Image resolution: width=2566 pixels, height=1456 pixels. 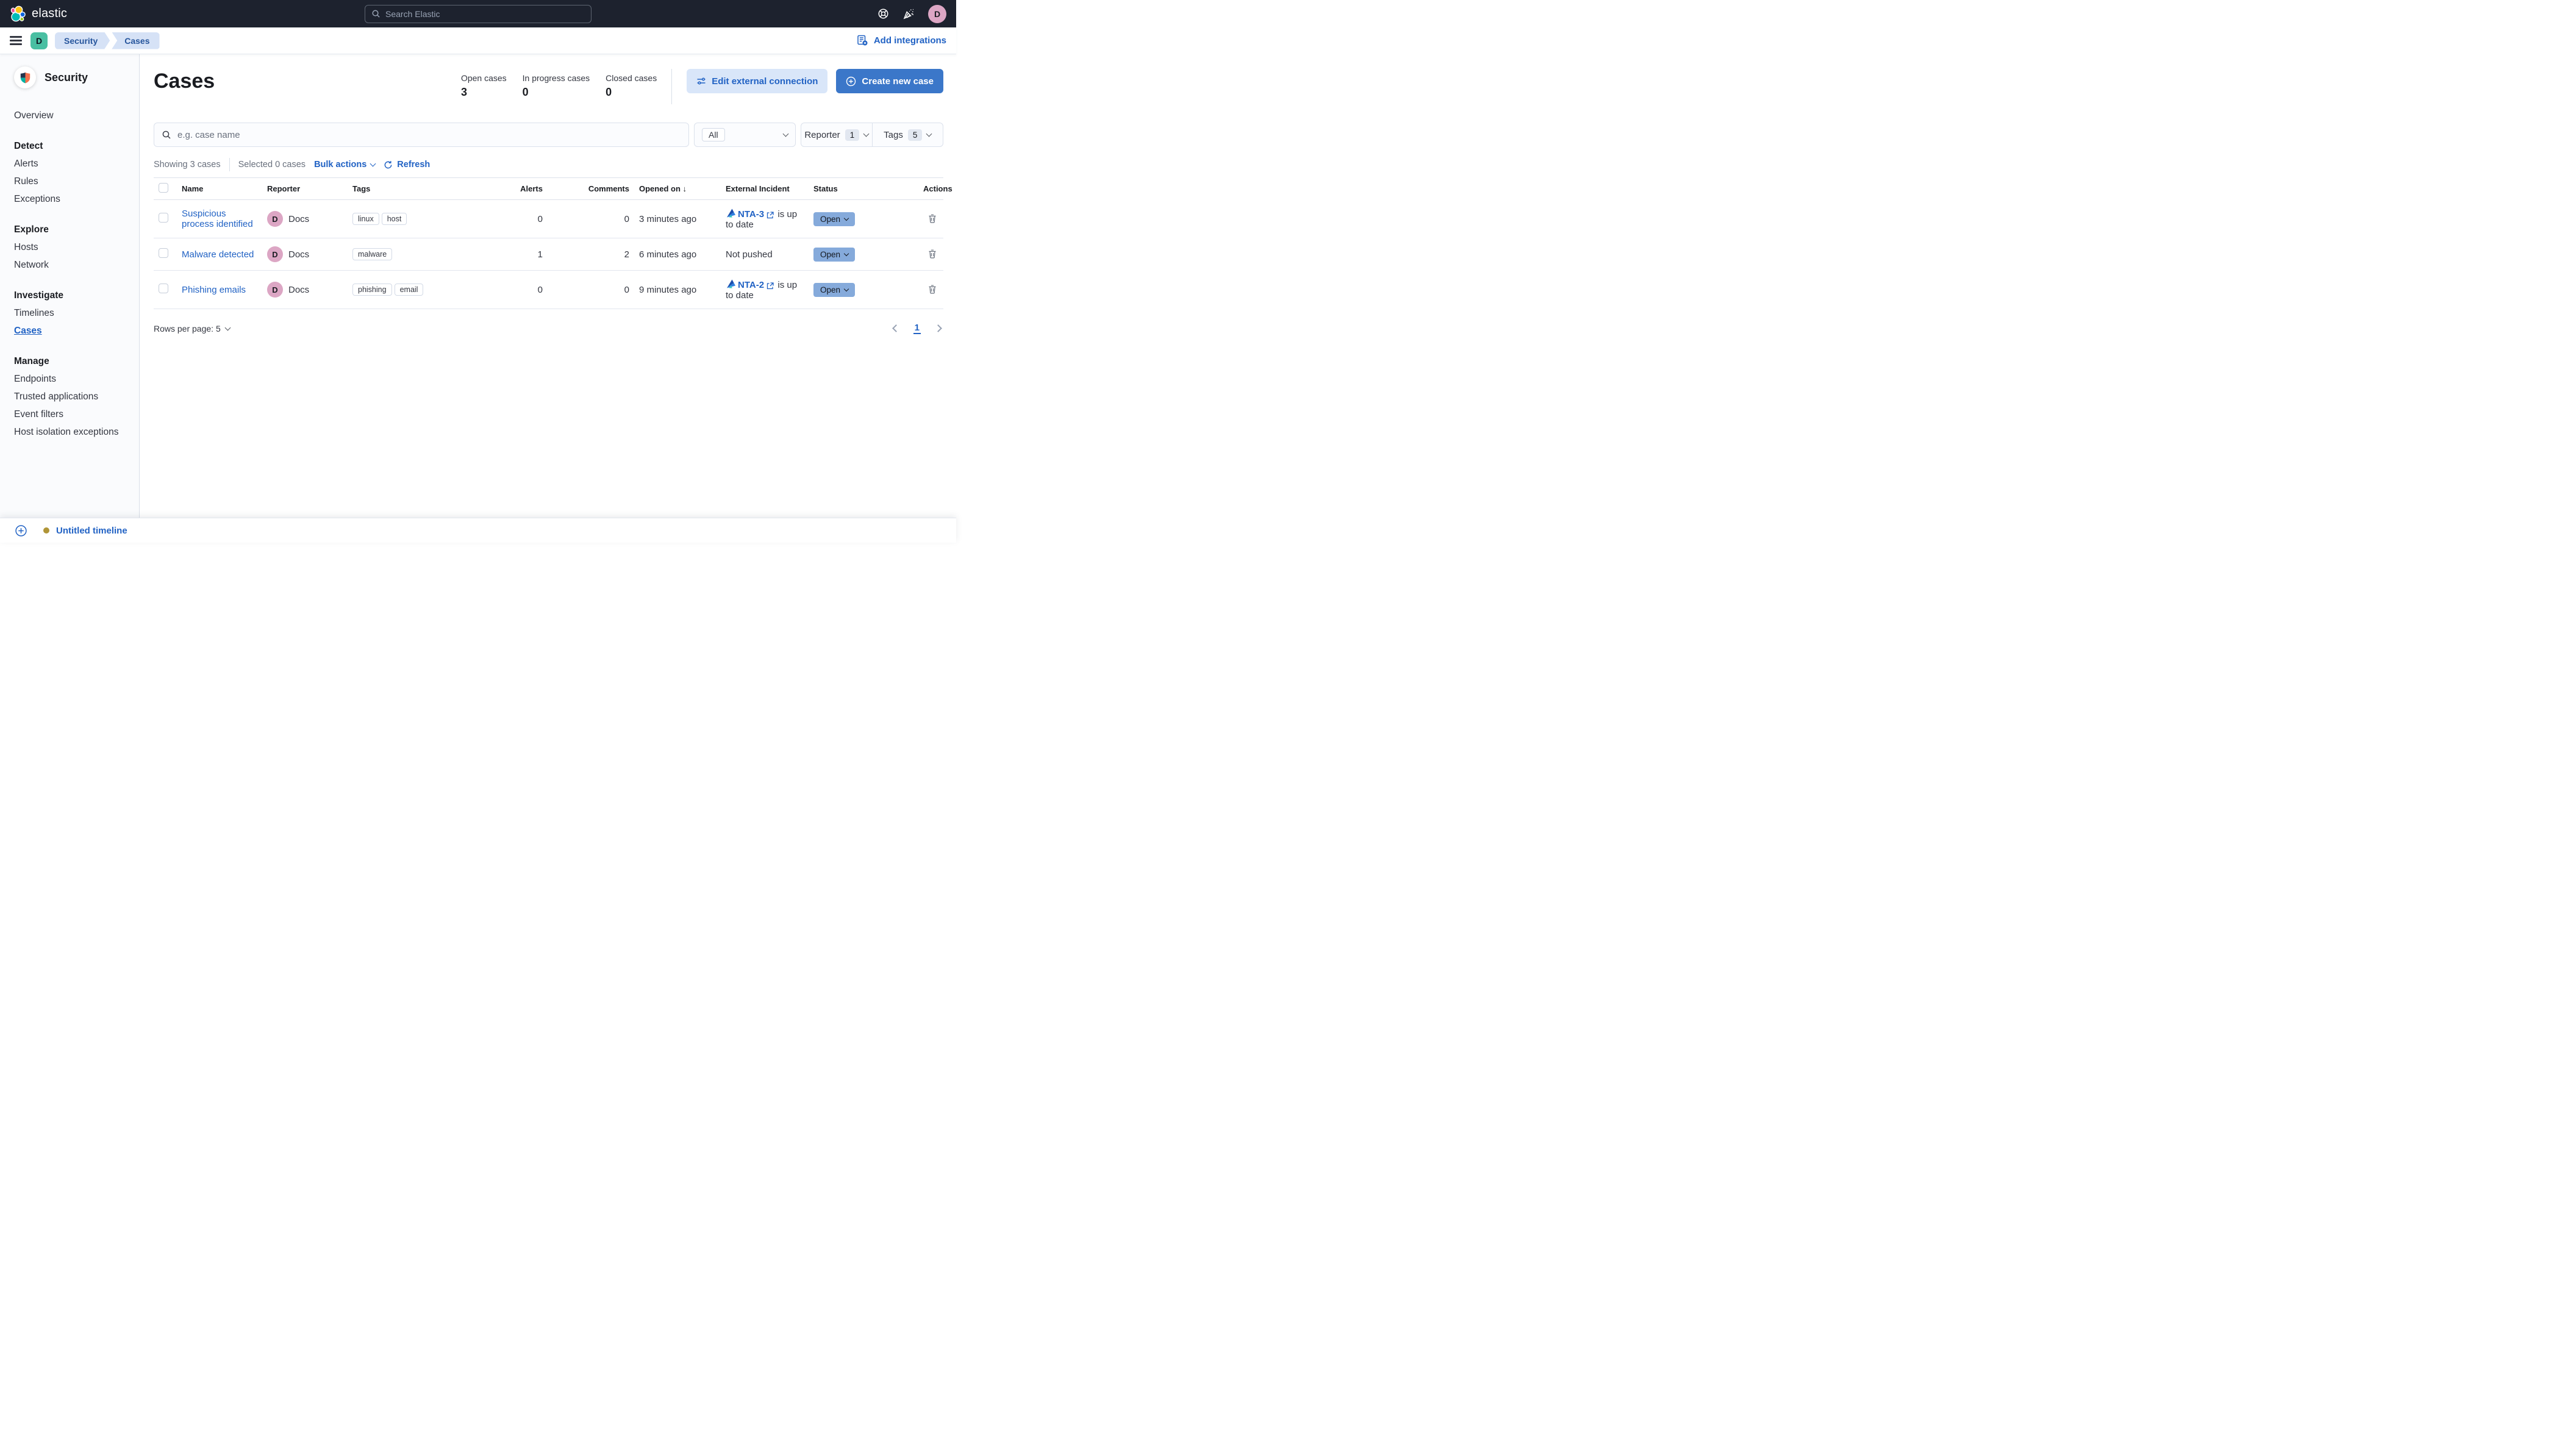 I want to click on sidebar-title: Security, so click(x=66, y=77).